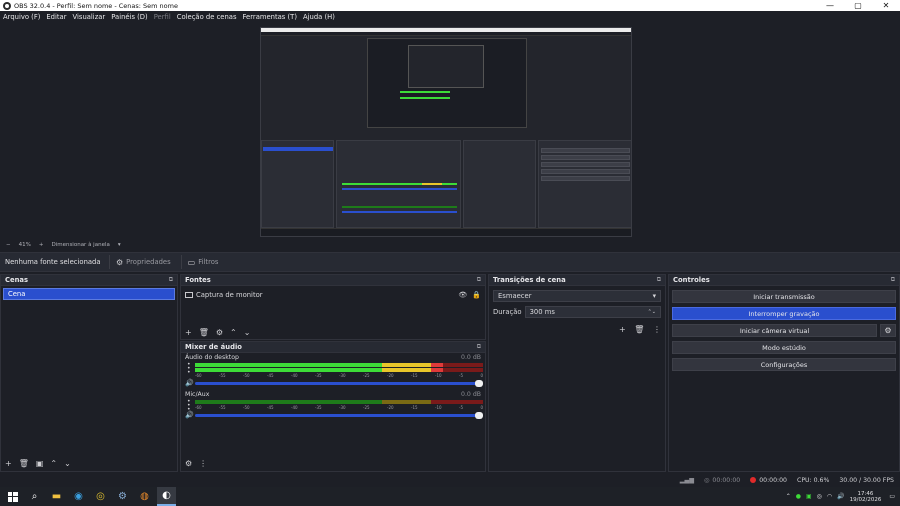  I want to click on filter-icon: ▣, so click(40, 463).